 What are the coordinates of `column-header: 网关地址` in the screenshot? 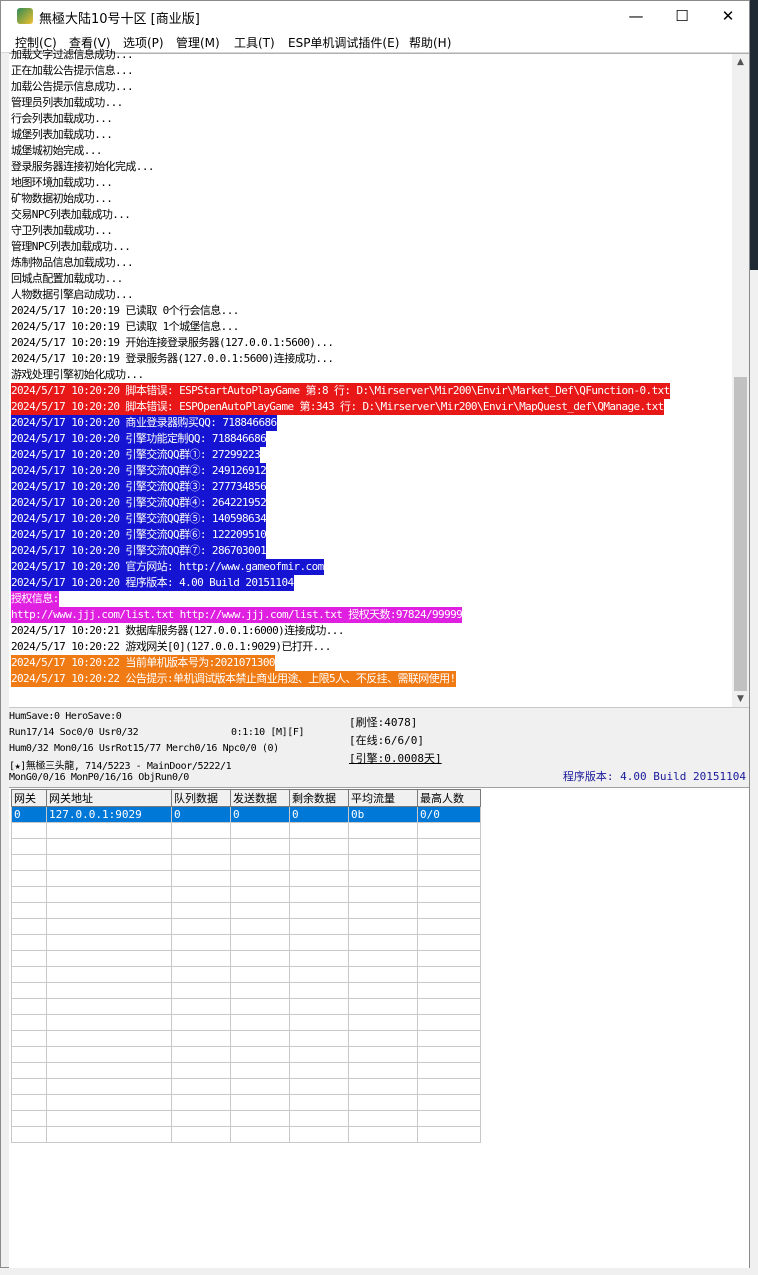 It's located at (109, 798).